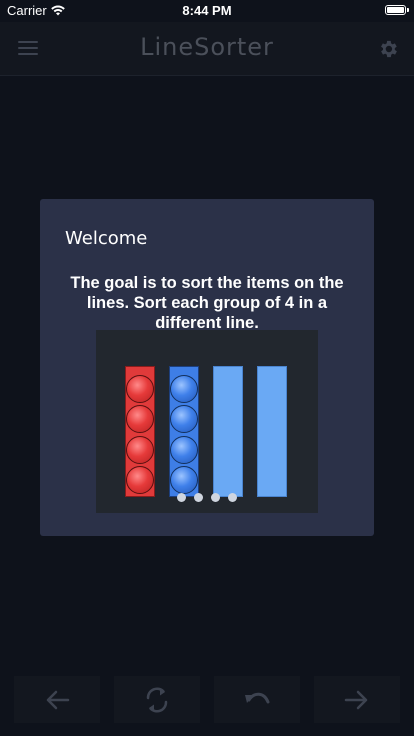 Image resolution: width=414 pixels, height=736 pixels. I want to click on status-bar: Carrier 8:44 PM, so click(207, 11).